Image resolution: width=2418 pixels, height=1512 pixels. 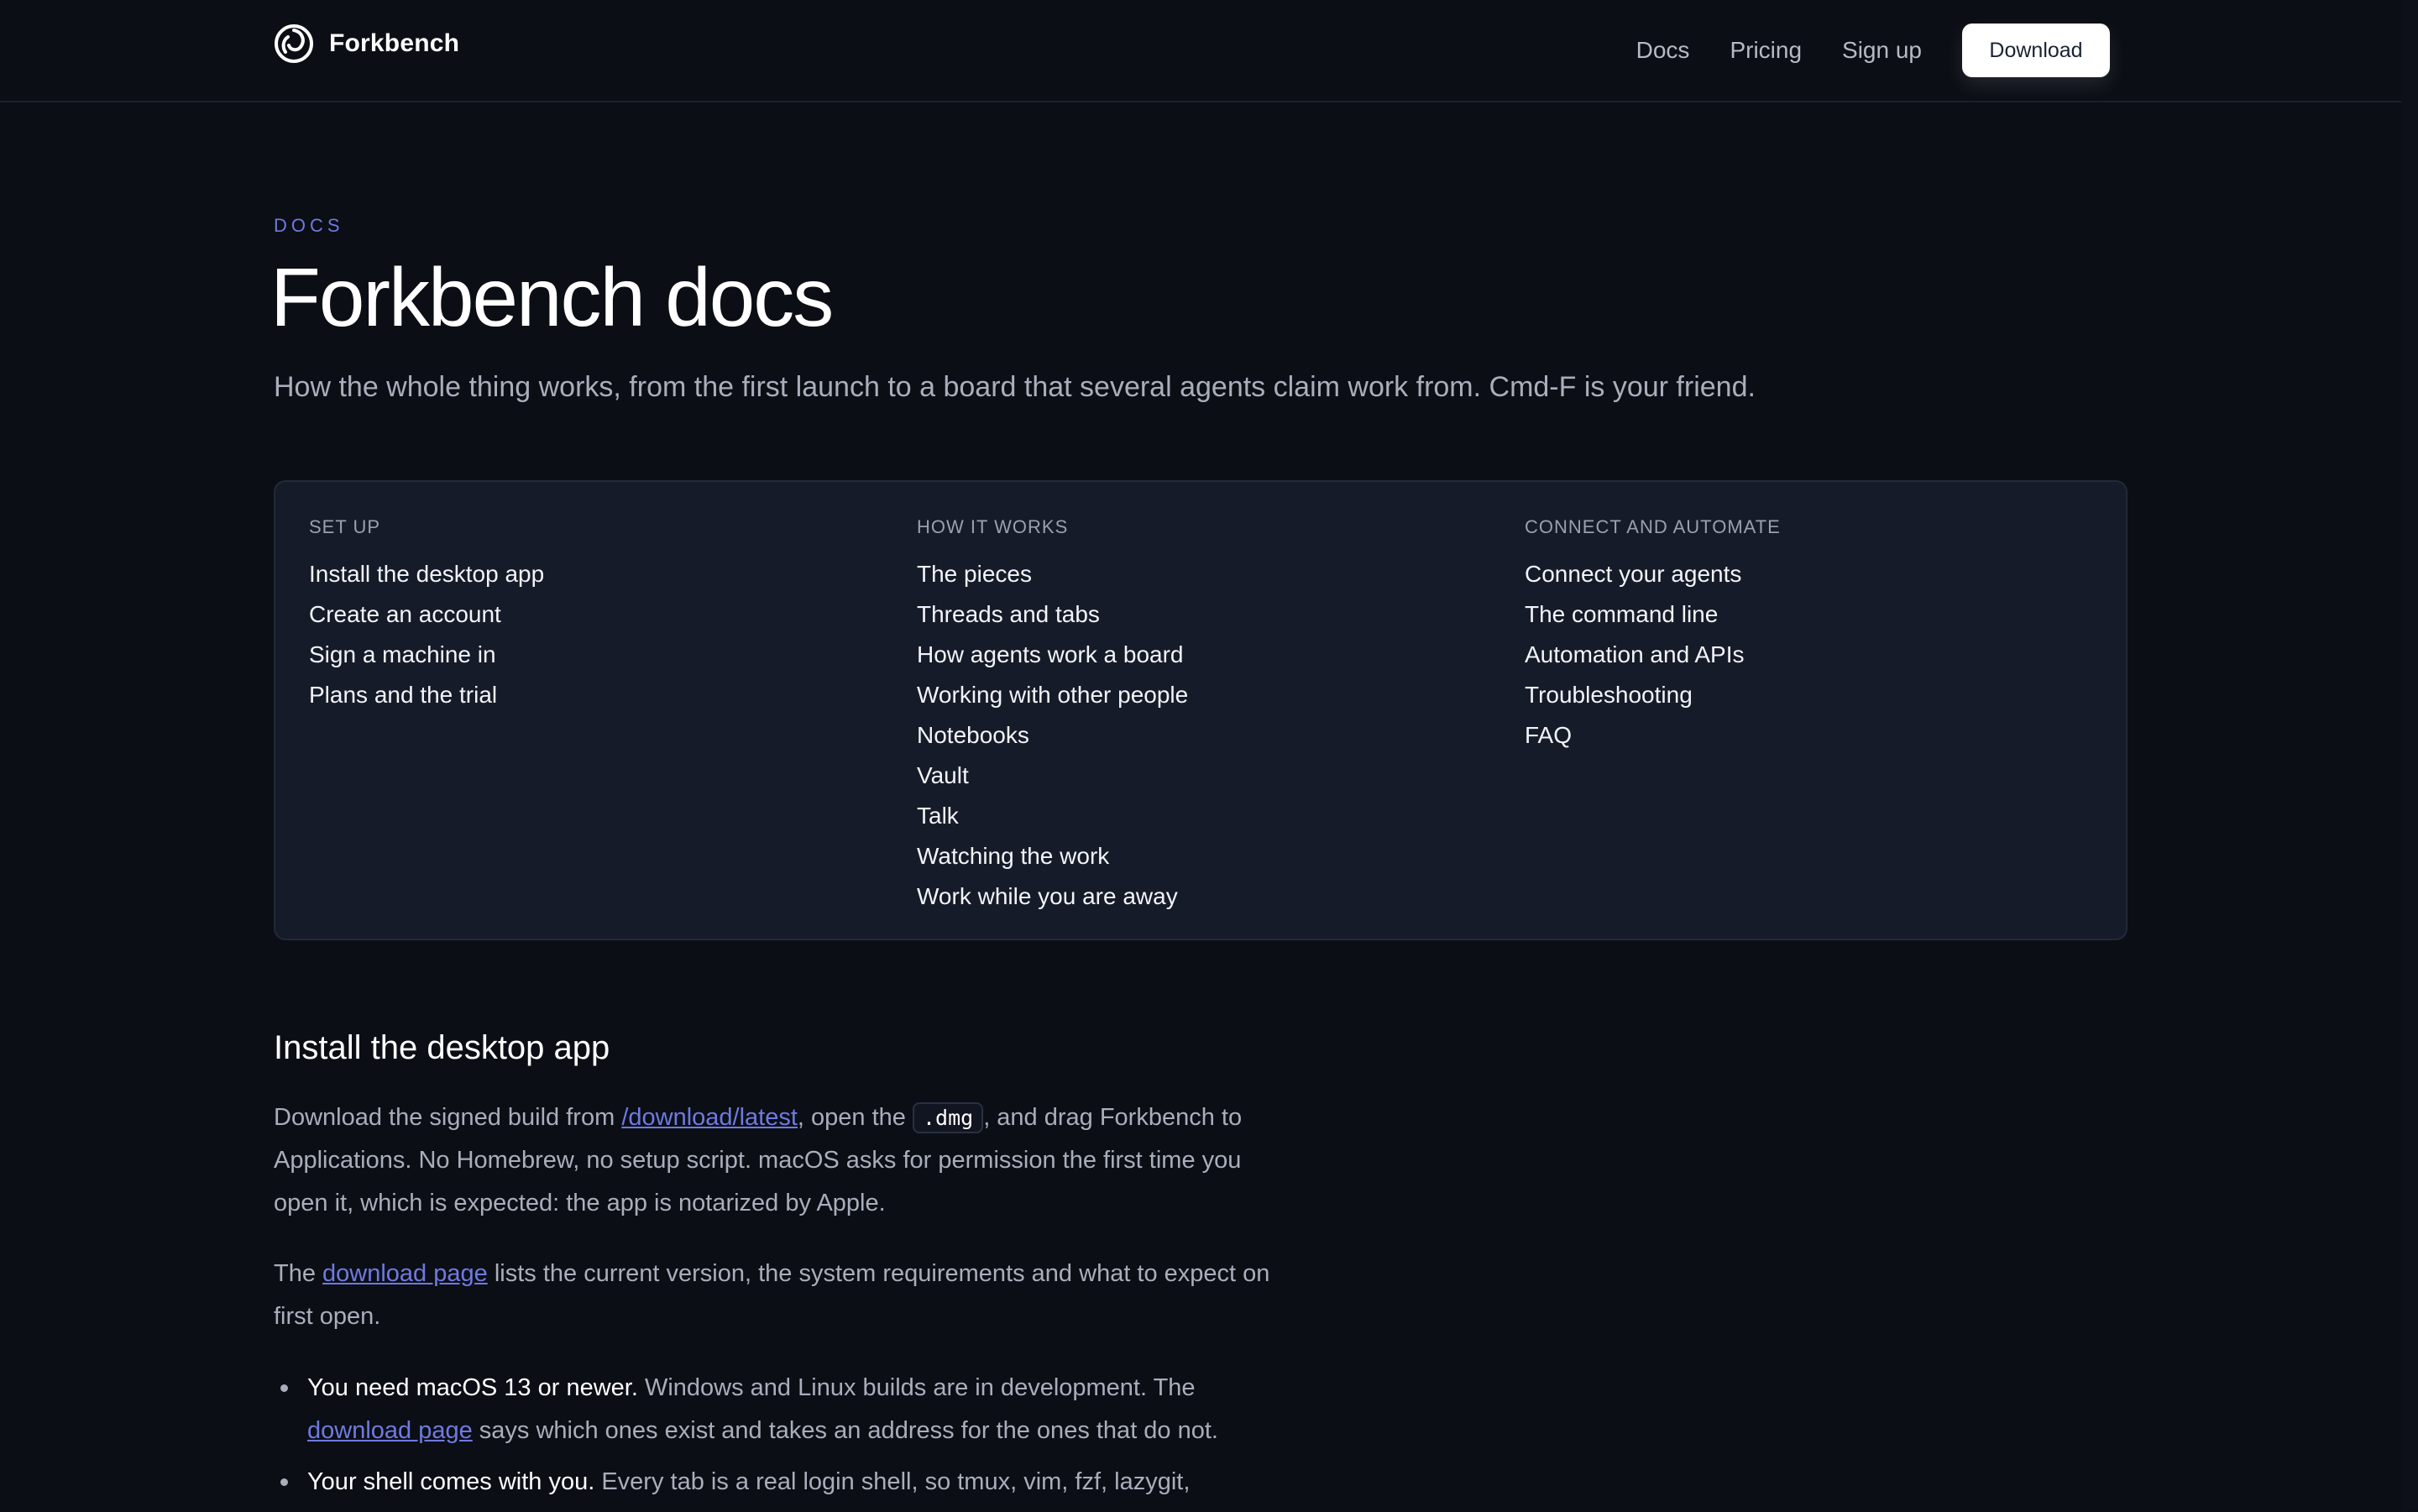 What do you see at coordinates (1052, 856) in the screenshot?
I see `toc-link-watching-work: Watching the work` at bounding box center [1052, 856].